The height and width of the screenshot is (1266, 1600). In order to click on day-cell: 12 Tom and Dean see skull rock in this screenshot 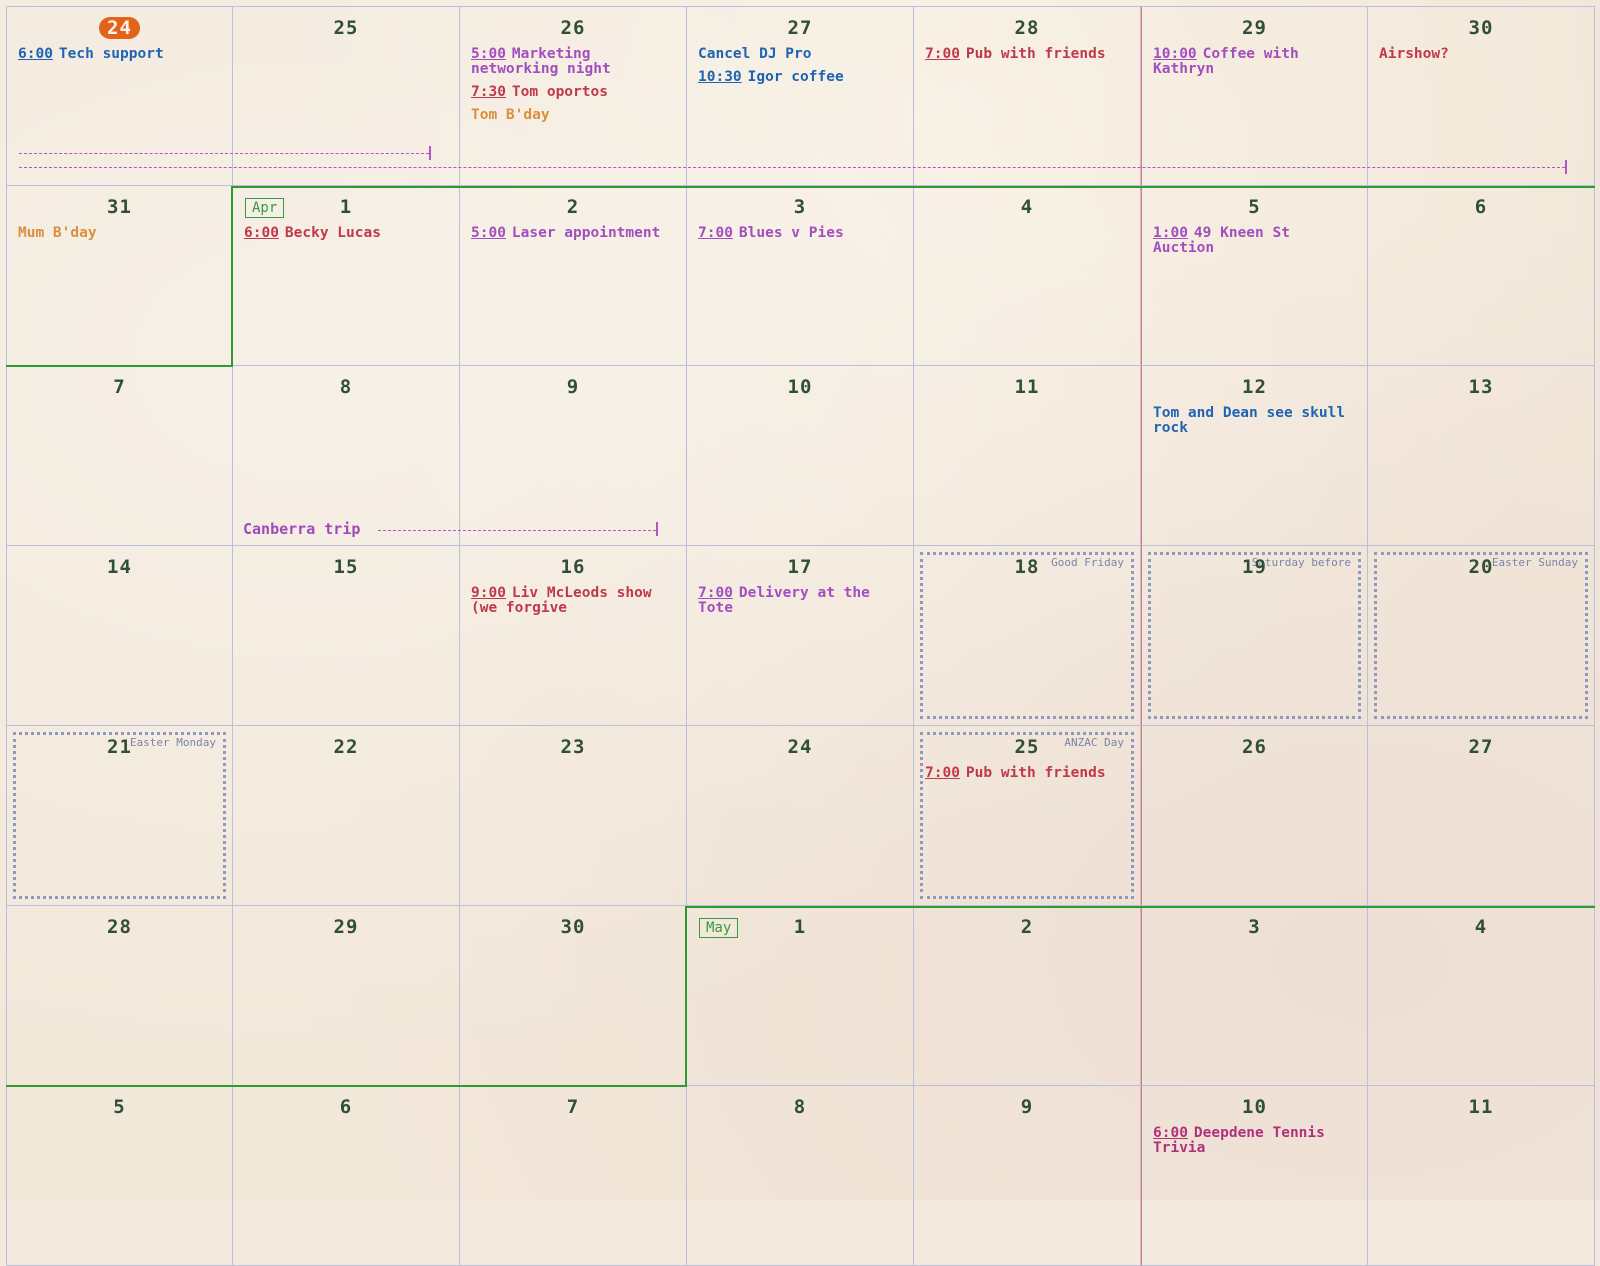, I will do `click(1254, 456)`.